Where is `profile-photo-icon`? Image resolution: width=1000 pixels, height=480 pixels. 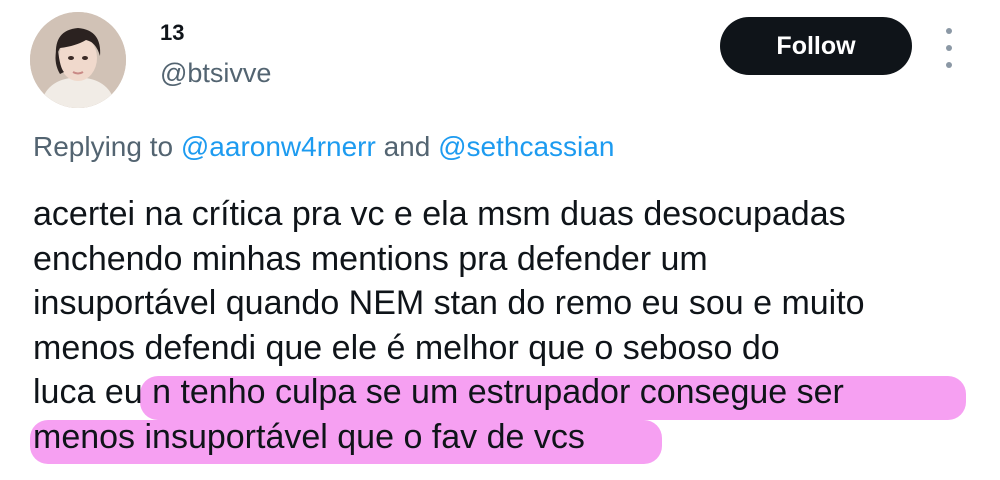 profile-photo-icon is located at coordinates (78, 60).